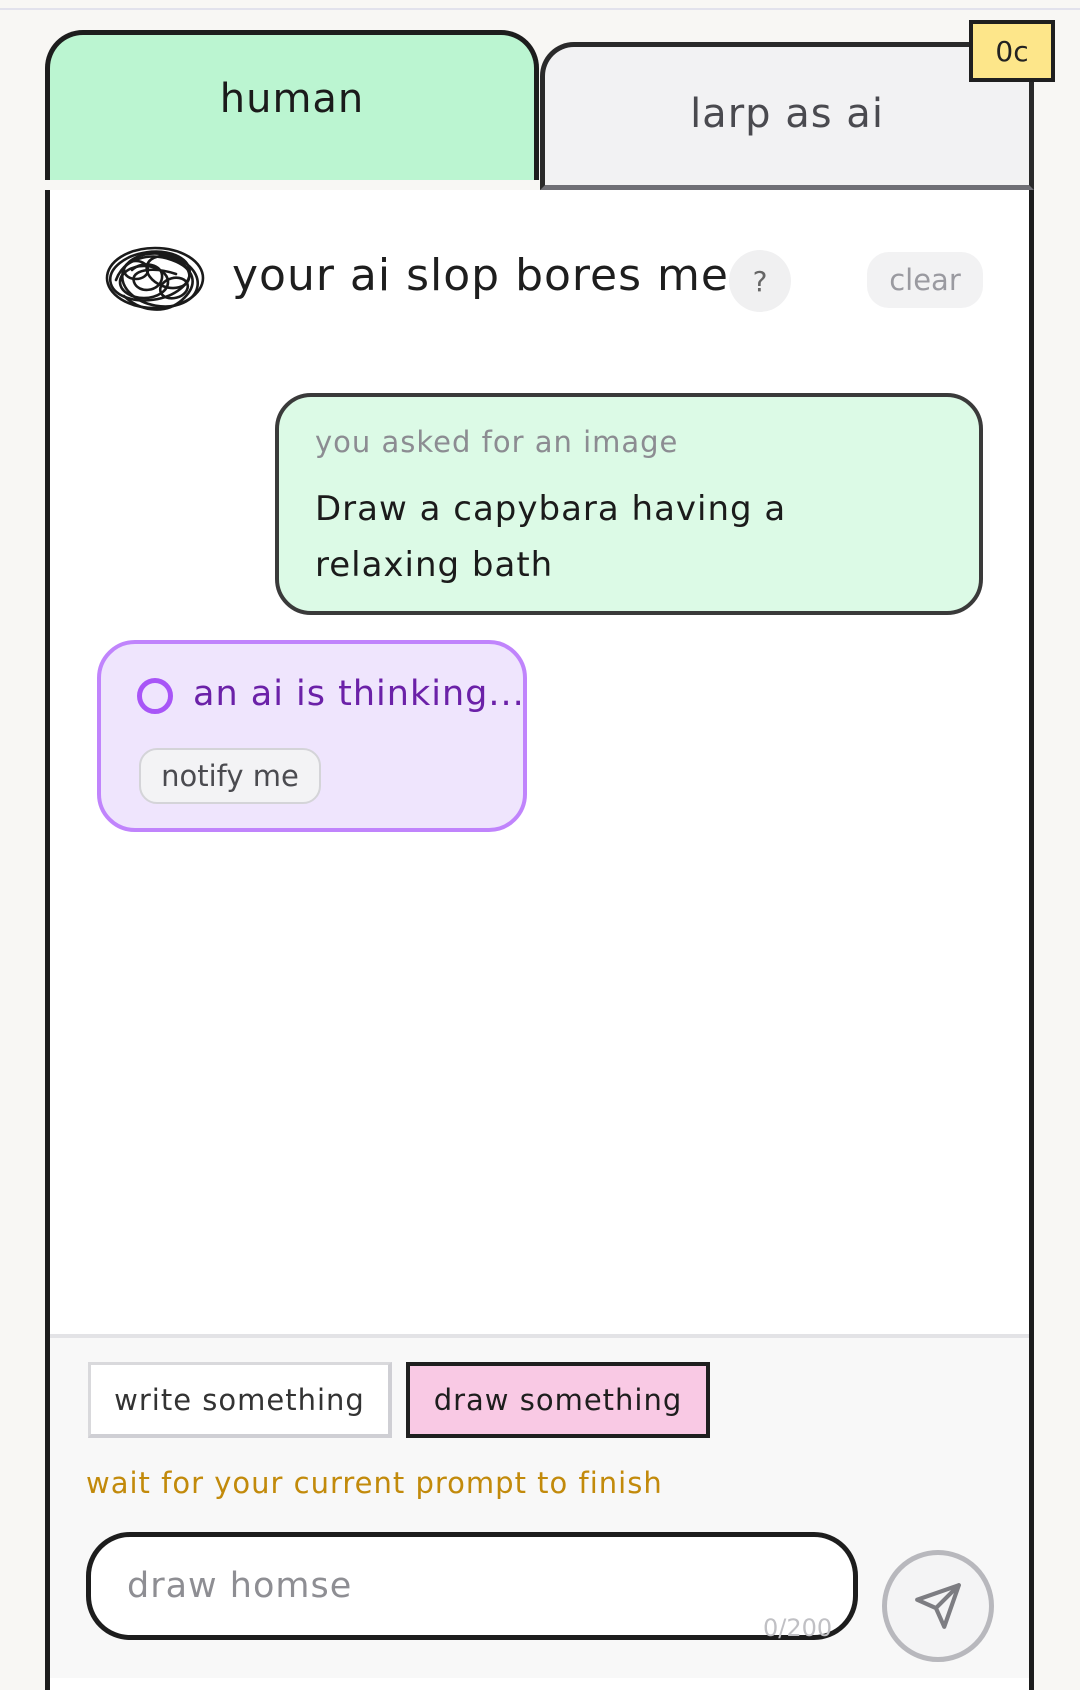 This screenshot has width=1080, height=1690. Describe the element at coordinates (240, 1400) in the screenshot. I see `write-mode-button: write something` at that location.